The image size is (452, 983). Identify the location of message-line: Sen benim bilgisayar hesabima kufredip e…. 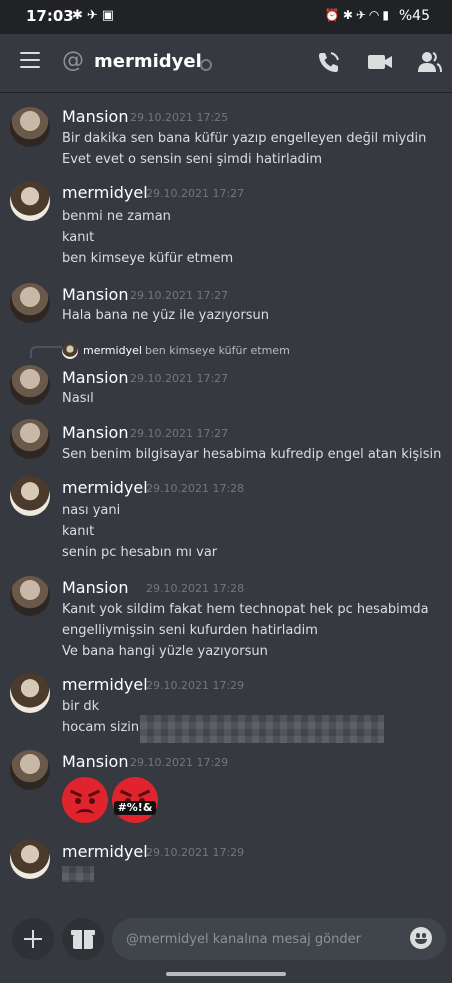
(252, 454).